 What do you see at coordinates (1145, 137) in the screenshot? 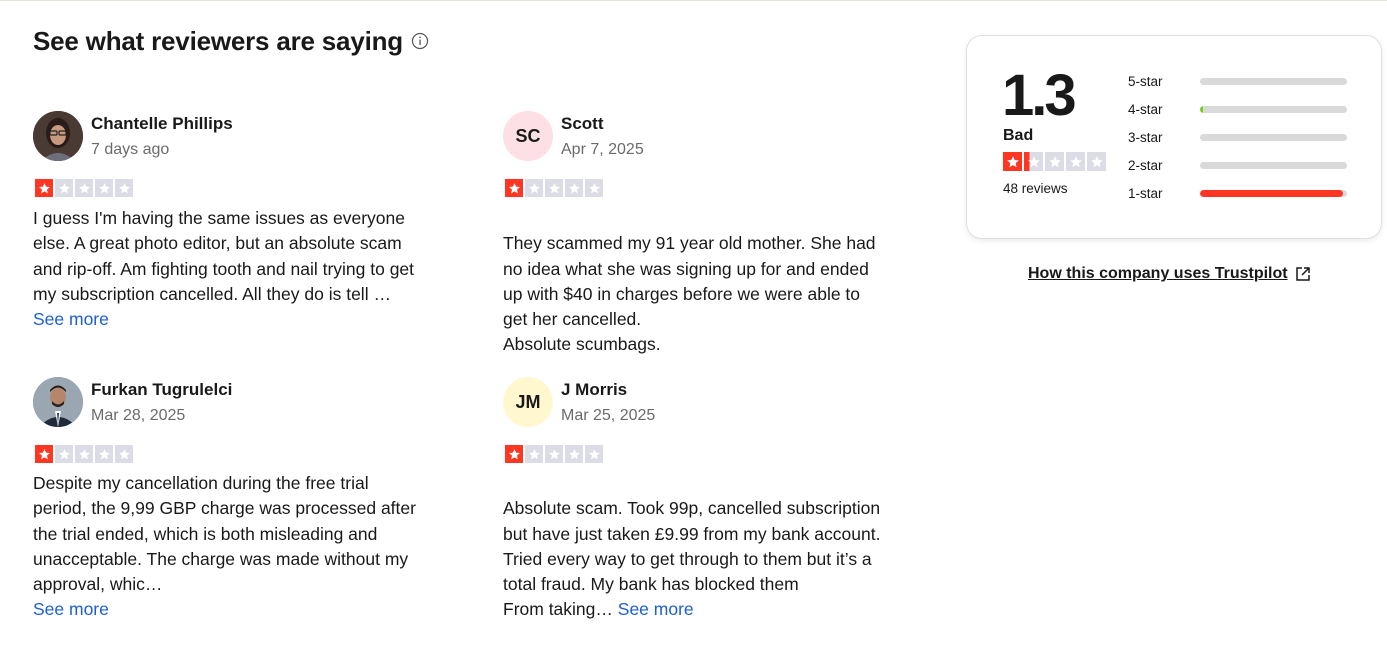
I see `rating-bar-label: 3-star` at bounding box center [1145, 137].